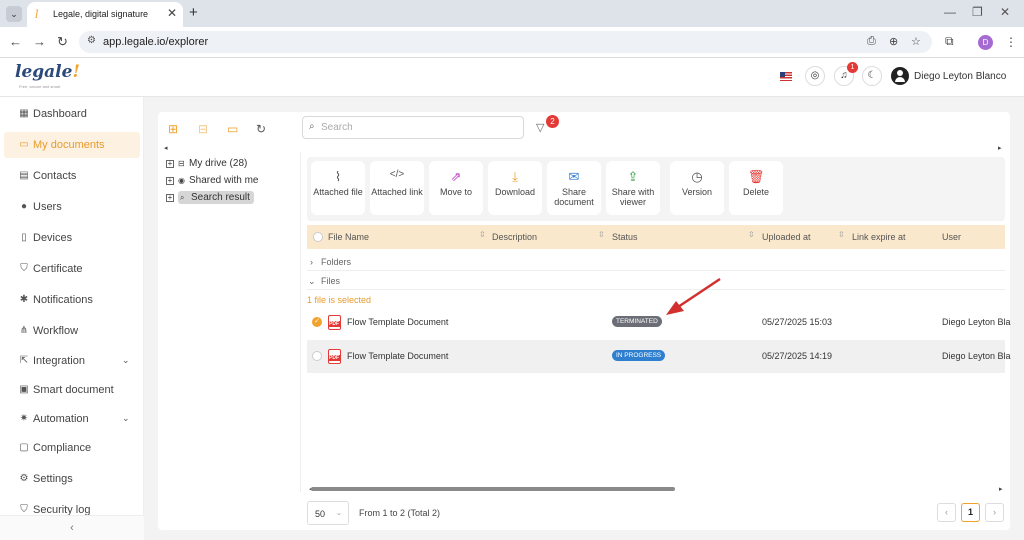 The image size is (1024, 540). Describe the element at coordinates (318, 237) in the screenshot. I see `select-all-checkbox` at that location.